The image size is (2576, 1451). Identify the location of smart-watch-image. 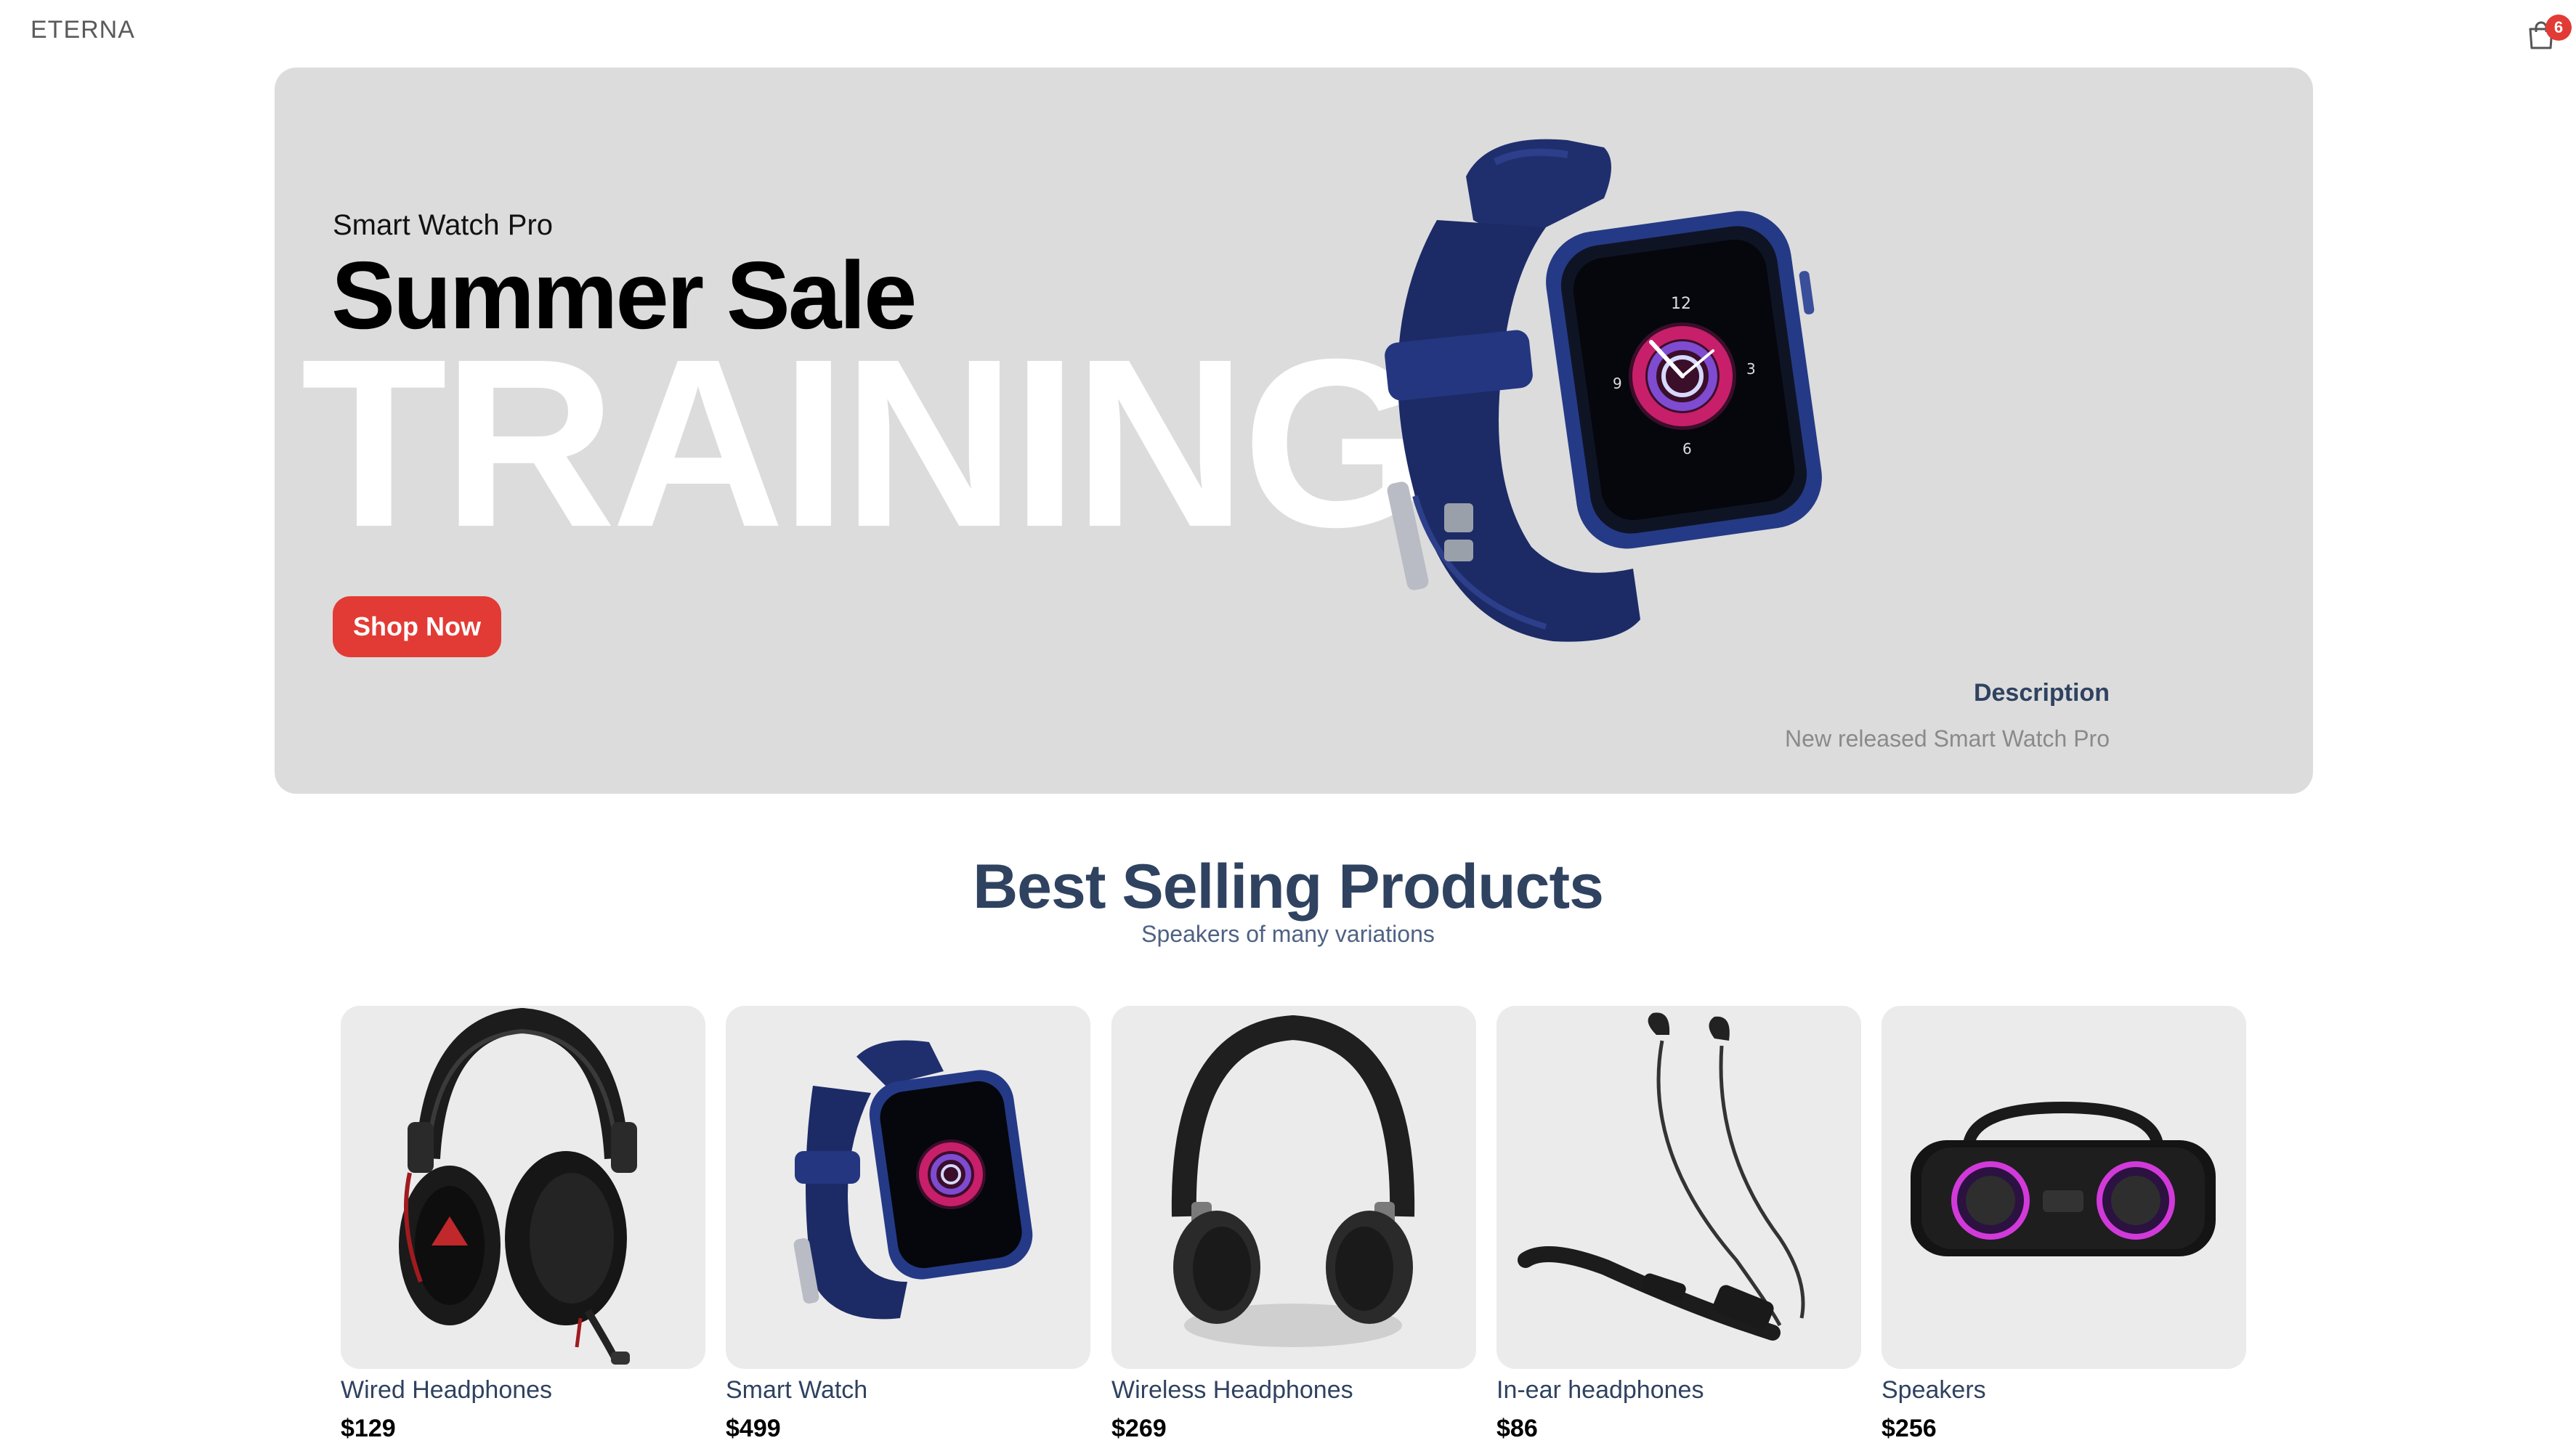
(913, 1180).